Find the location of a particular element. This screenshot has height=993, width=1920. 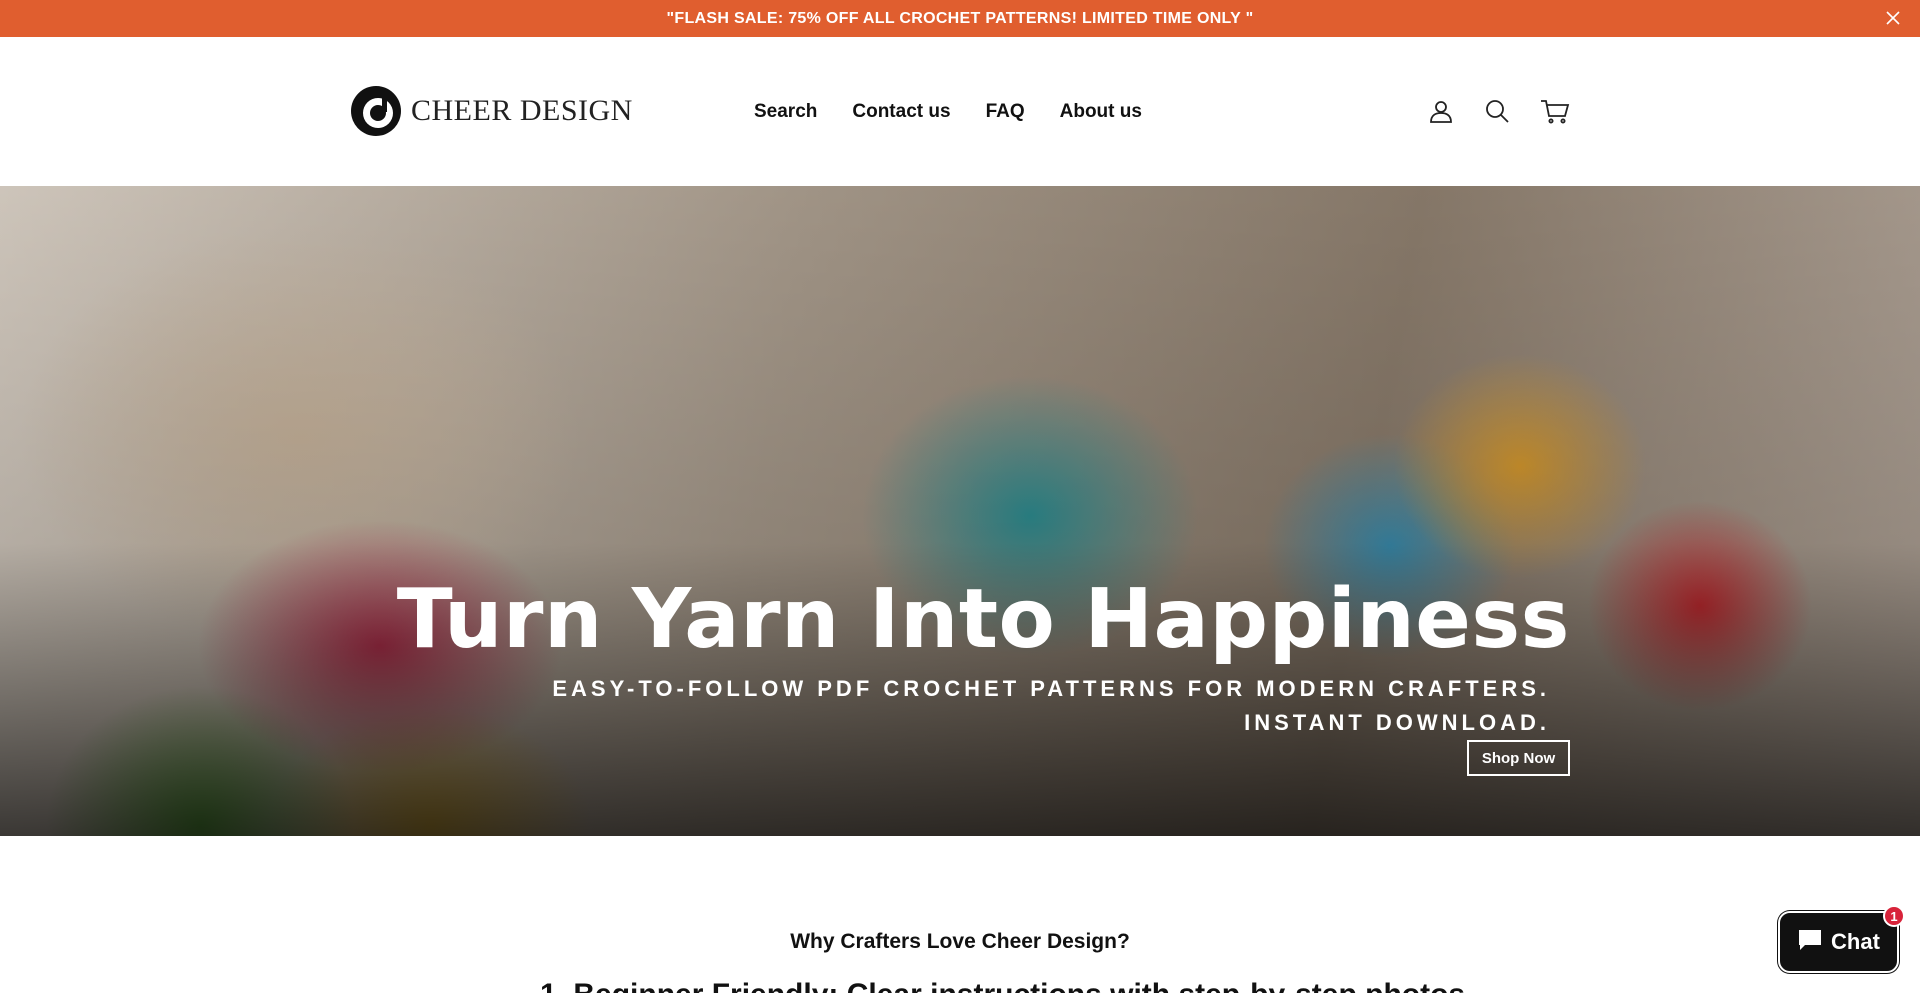

chat-button: Chat 1 is located at coordinates (1841, 939).